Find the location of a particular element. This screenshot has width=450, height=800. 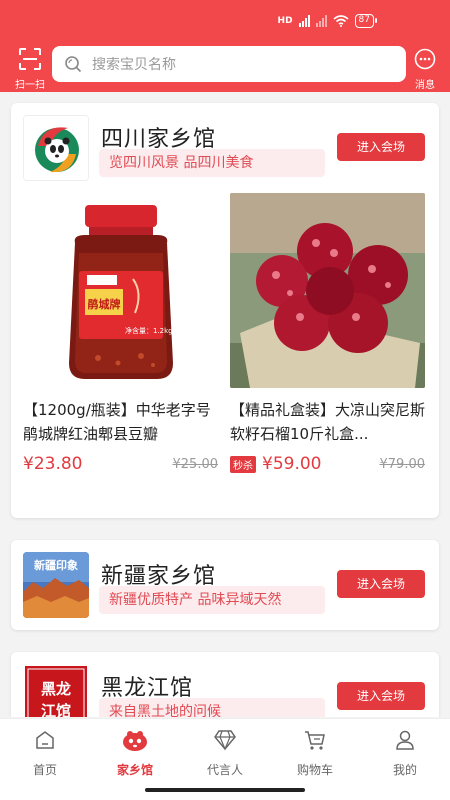

message-label: 消息 is located at coordinates (425, 85).